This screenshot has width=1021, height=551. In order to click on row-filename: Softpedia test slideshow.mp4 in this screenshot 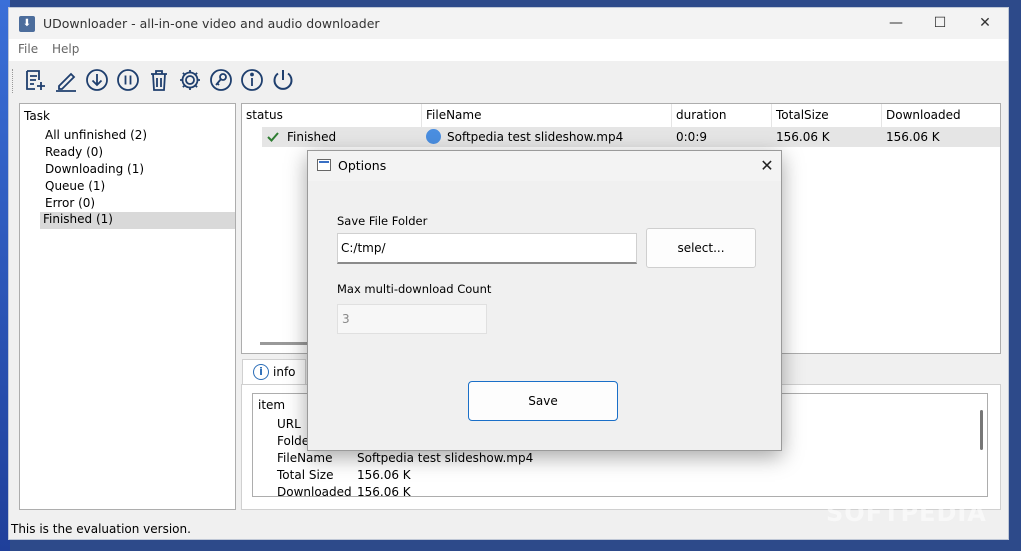, I will do `click(535, 137)`.